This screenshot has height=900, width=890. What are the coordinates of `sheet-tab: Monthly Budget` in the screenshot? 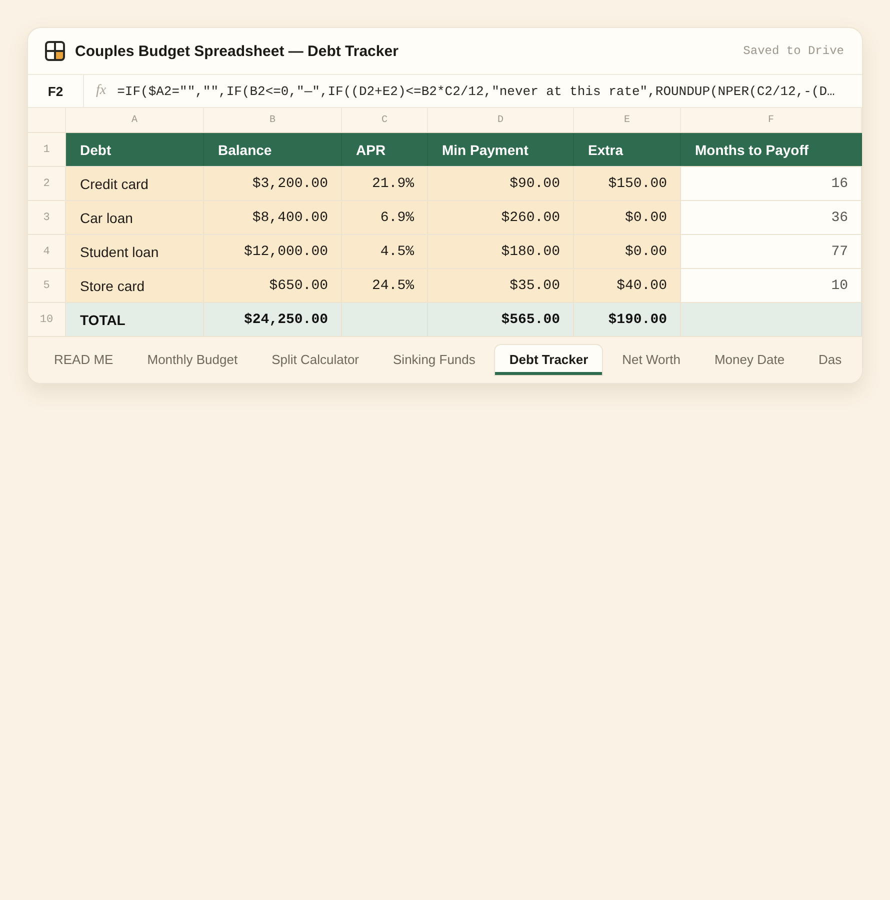 It's located at (192, 360).